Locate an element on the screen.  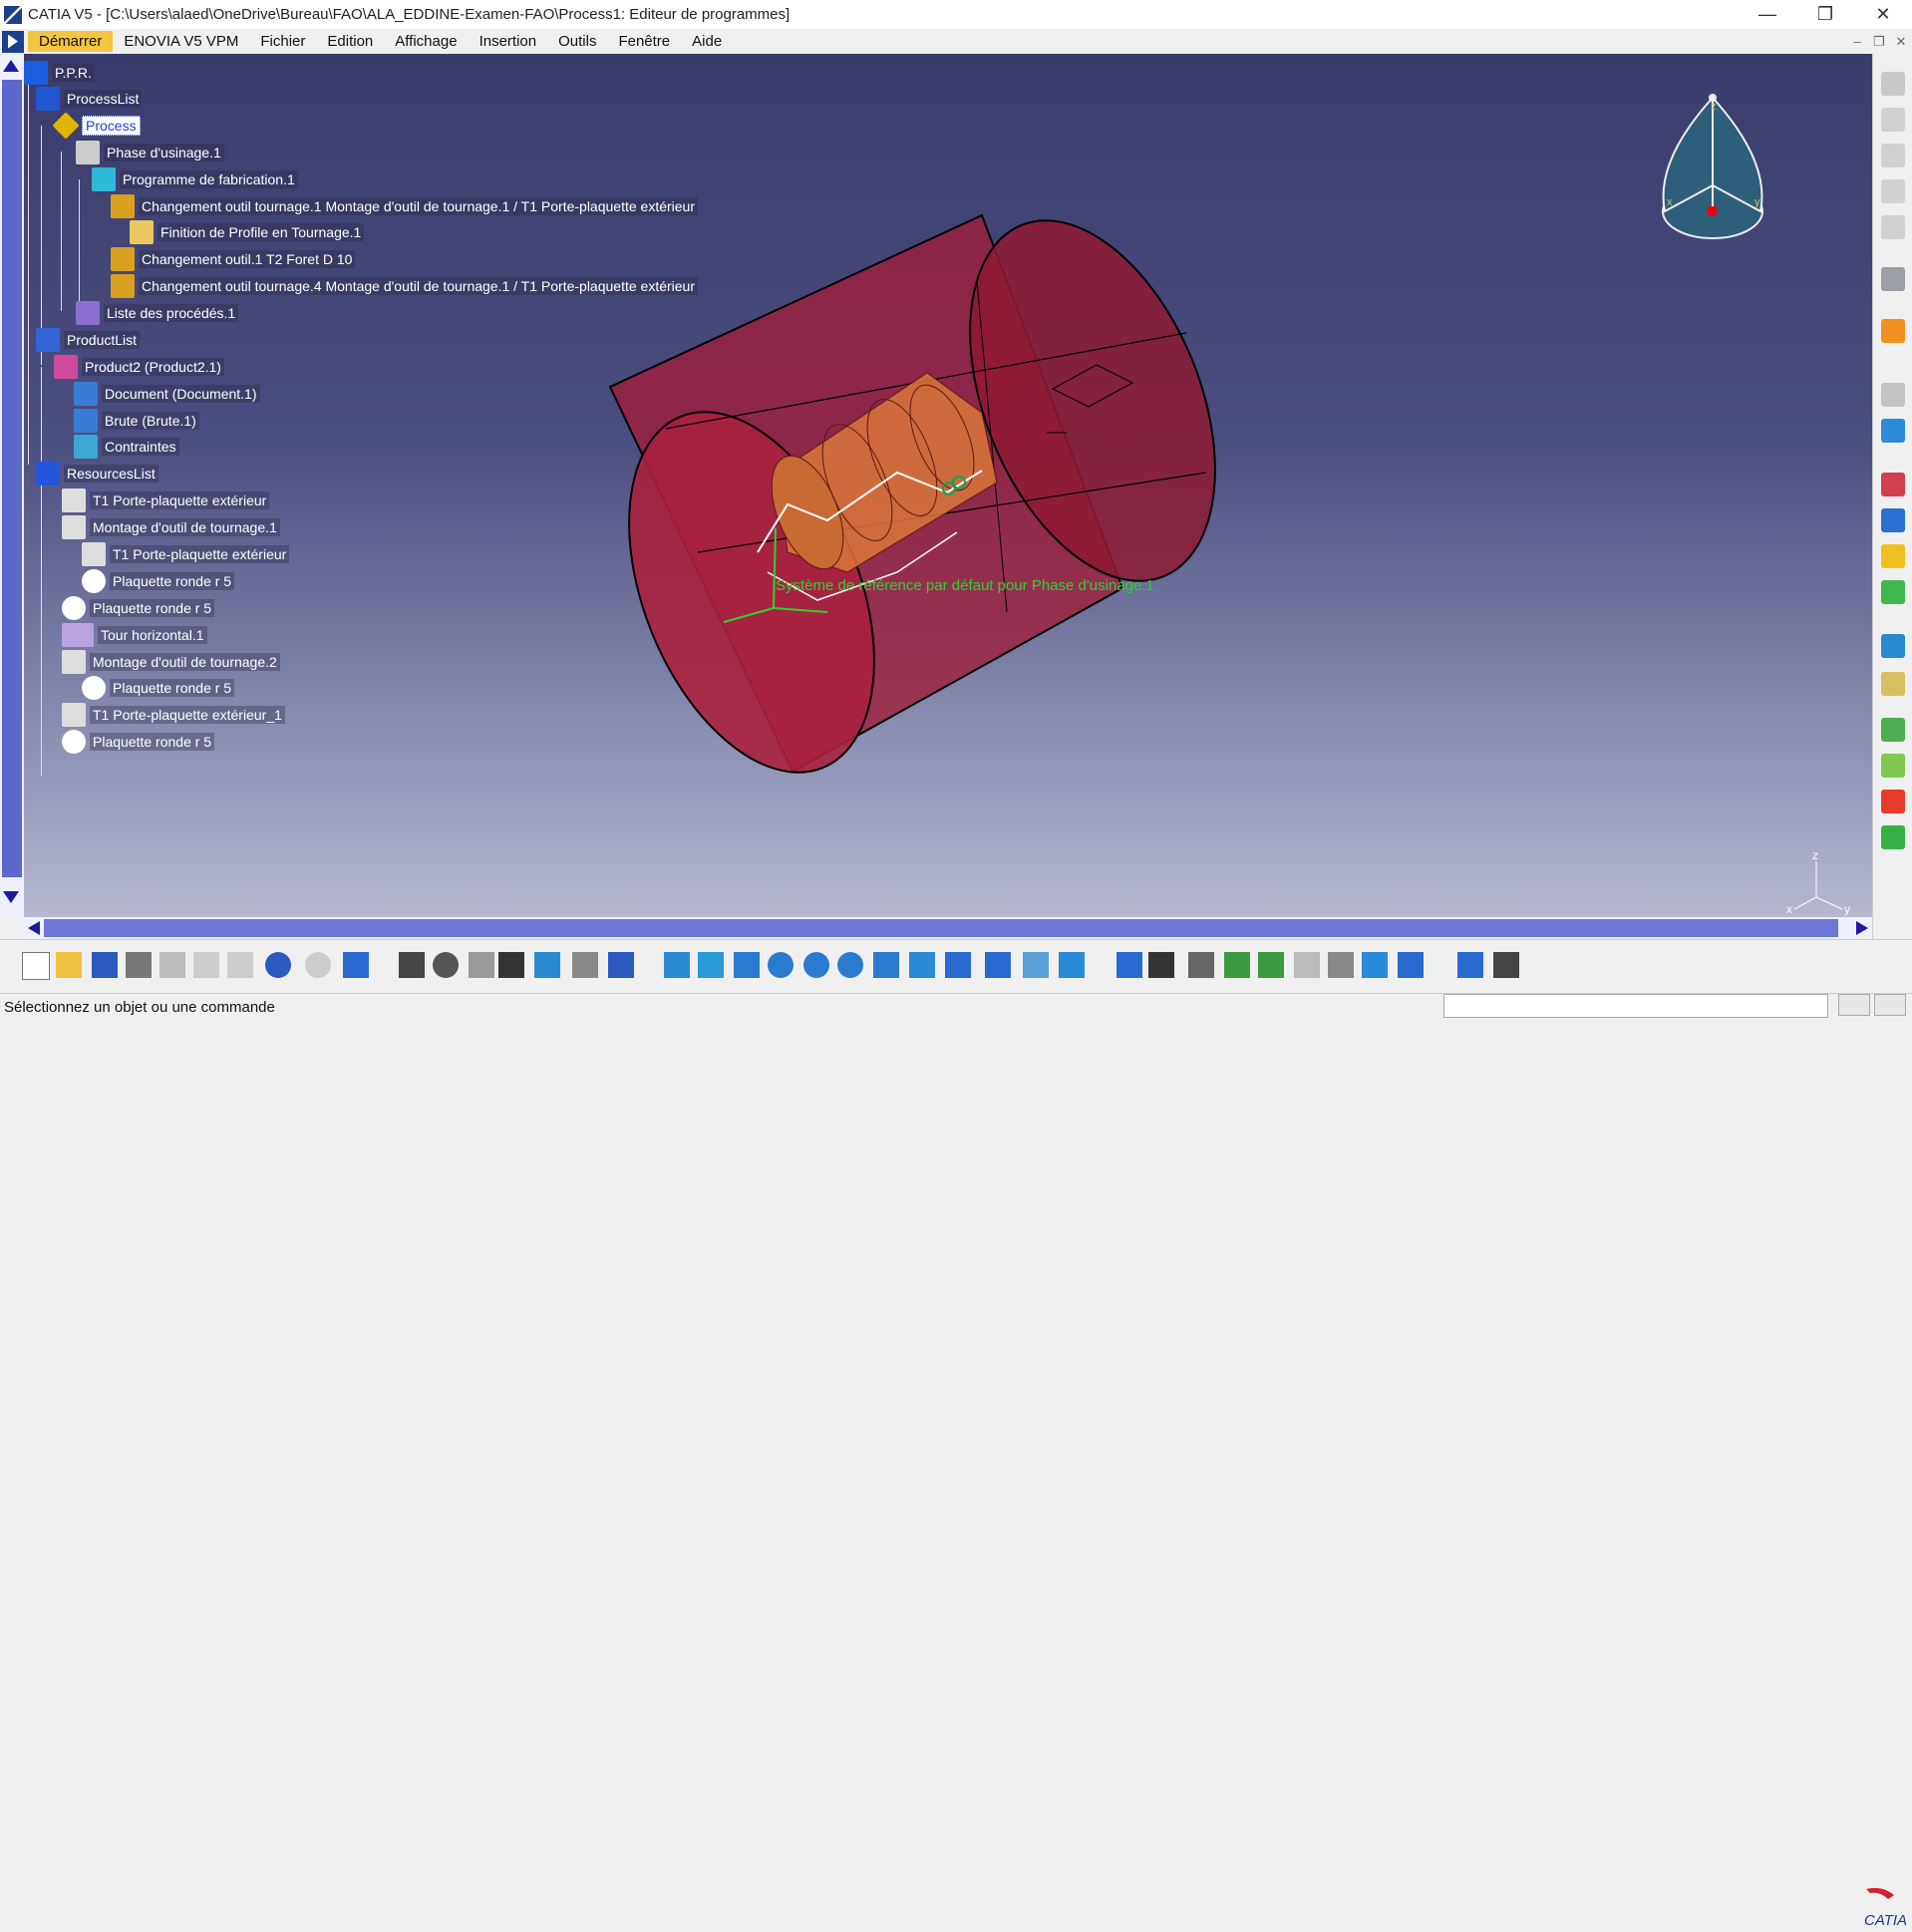
iso-view-icon is located at coordinates (958, 965).